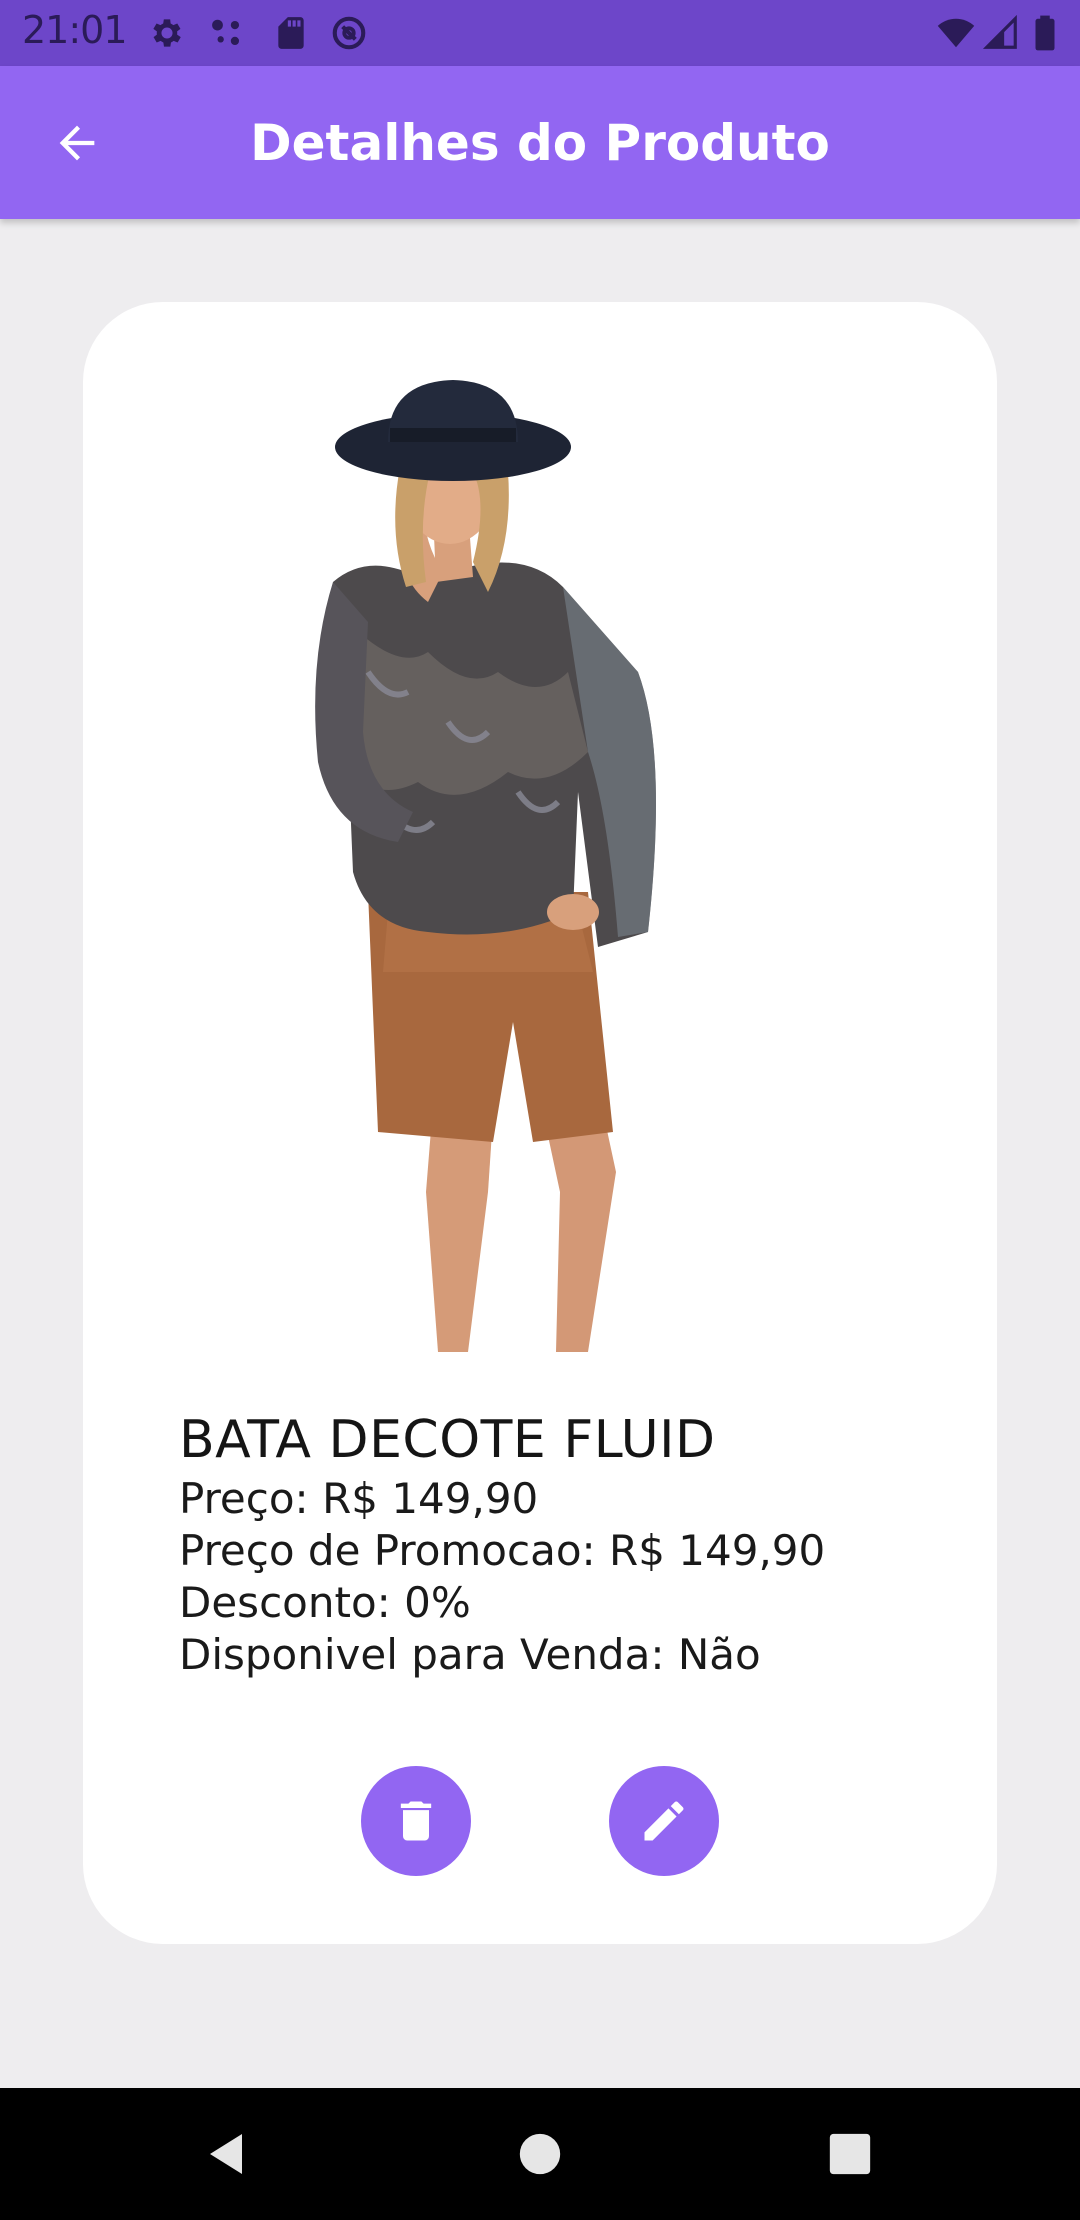 The height and width of the screenshot is (2220, 1080). I want to click on delete-button, so click(416, 1821).